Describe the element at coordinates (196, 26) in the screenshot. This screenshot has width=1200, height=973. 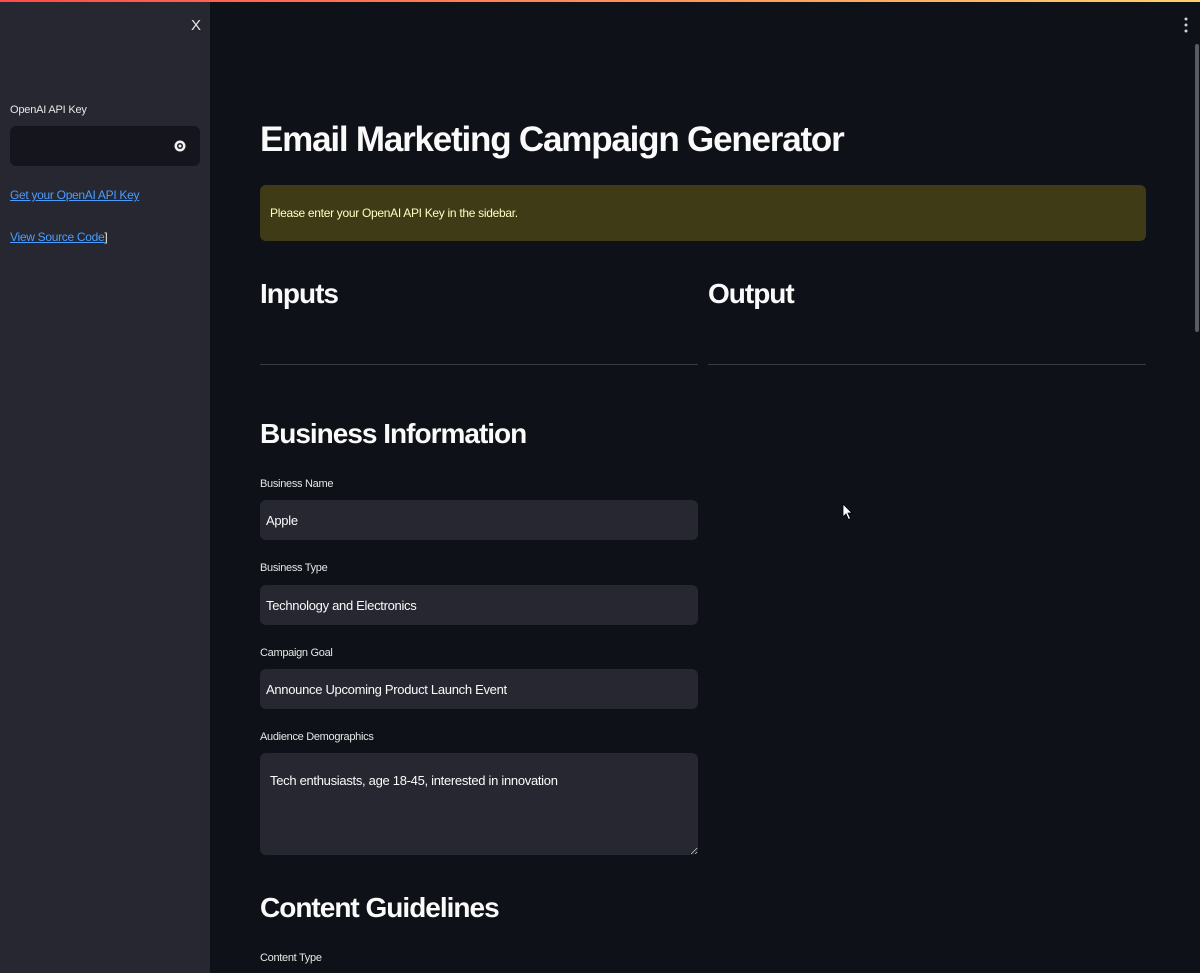
I see `close-sidebar-button: X` at that location.